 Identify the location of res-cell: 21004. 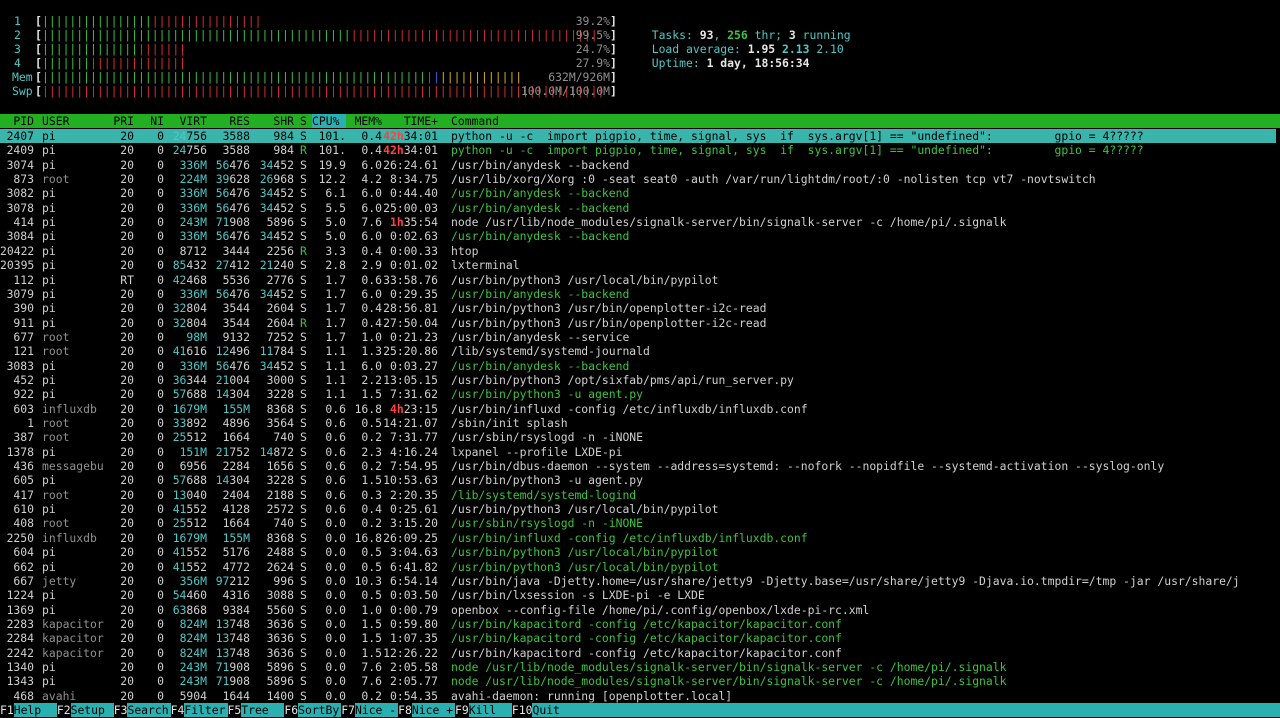
(232, 379).